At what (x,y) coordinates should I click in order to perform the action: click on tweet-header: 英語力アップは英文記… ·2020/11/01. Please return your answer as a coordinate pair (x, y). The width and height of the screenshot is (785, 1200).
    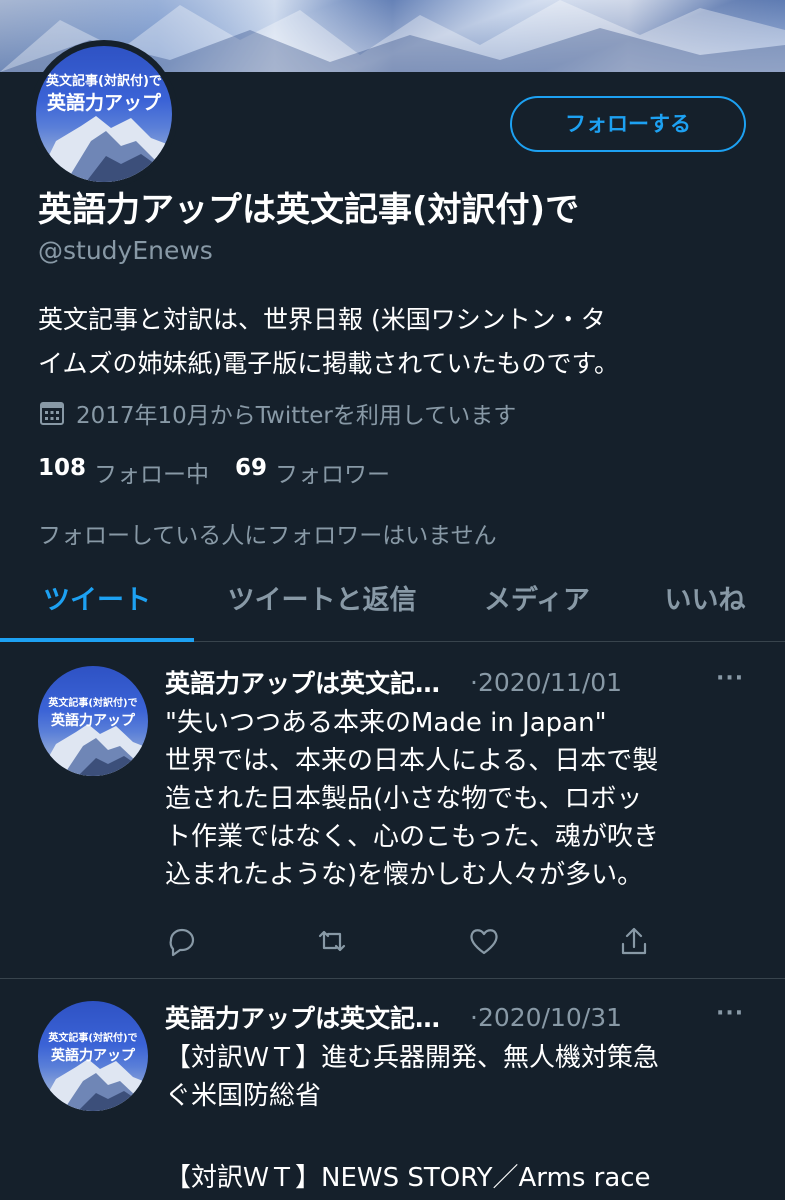
    Looking at the image, I should click on (393, 682).